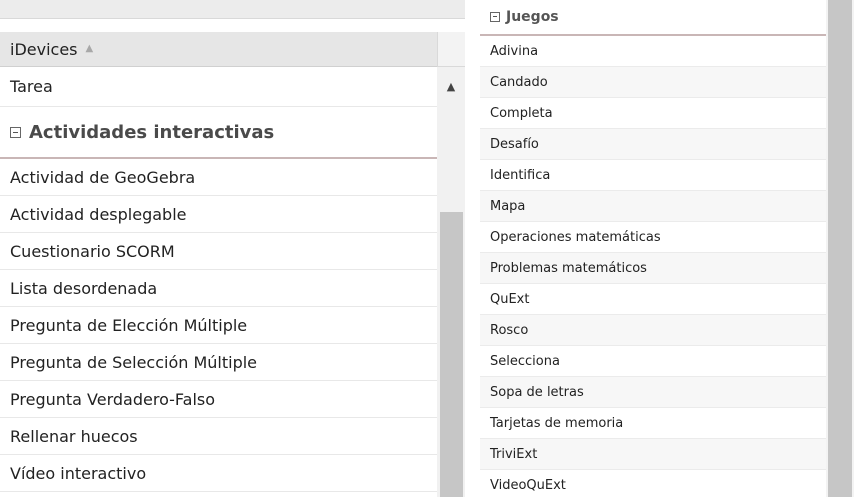 This screenshot has width=854, height=497. What do you see at coordinates (653, 483) in the screenshot?
I see `list-item: VideoQuExt` at bounding box center [653, 483].